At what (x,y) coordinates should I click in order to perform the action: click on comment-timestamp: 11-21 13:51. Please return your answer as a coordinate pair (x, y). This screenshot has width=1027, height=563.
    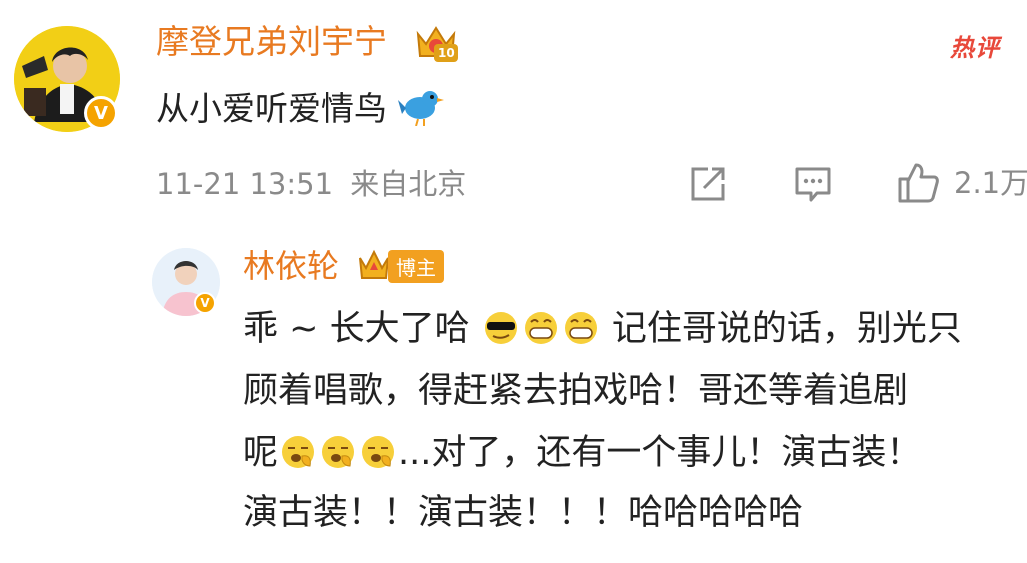
    Looking at the image, I should click on (245, 184).